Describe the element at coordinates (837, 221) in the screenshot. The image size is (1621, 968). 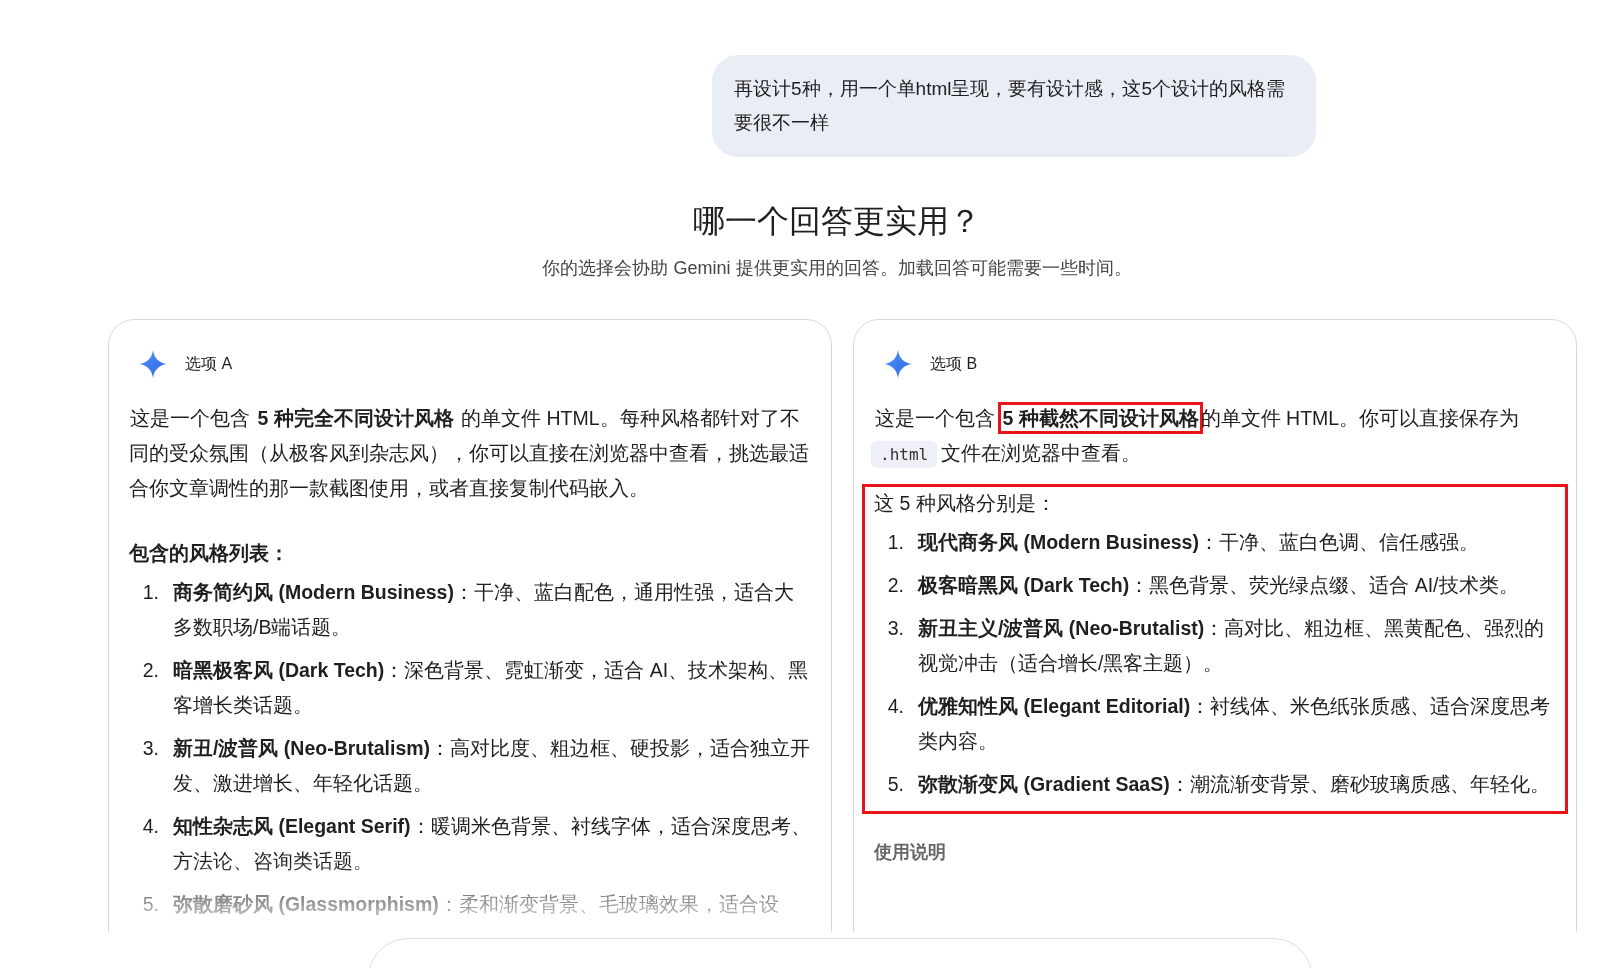
I see `comparison-heading: 哪一个回答更实用？` at that location.